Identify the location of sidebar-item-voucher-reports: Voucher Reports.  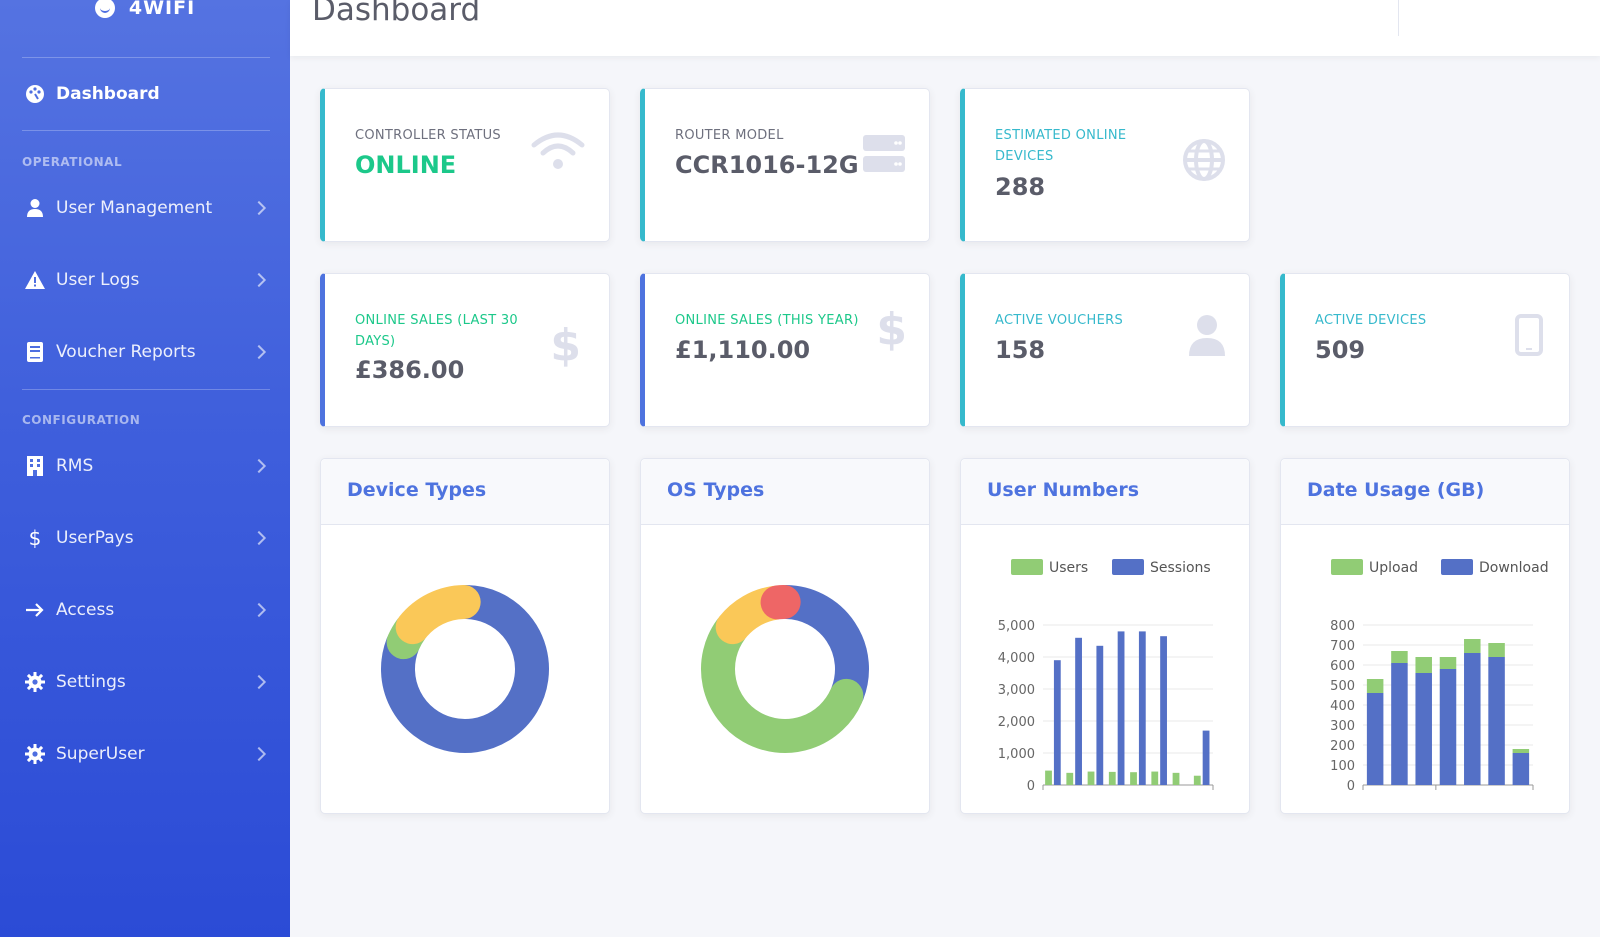
(145, 352).